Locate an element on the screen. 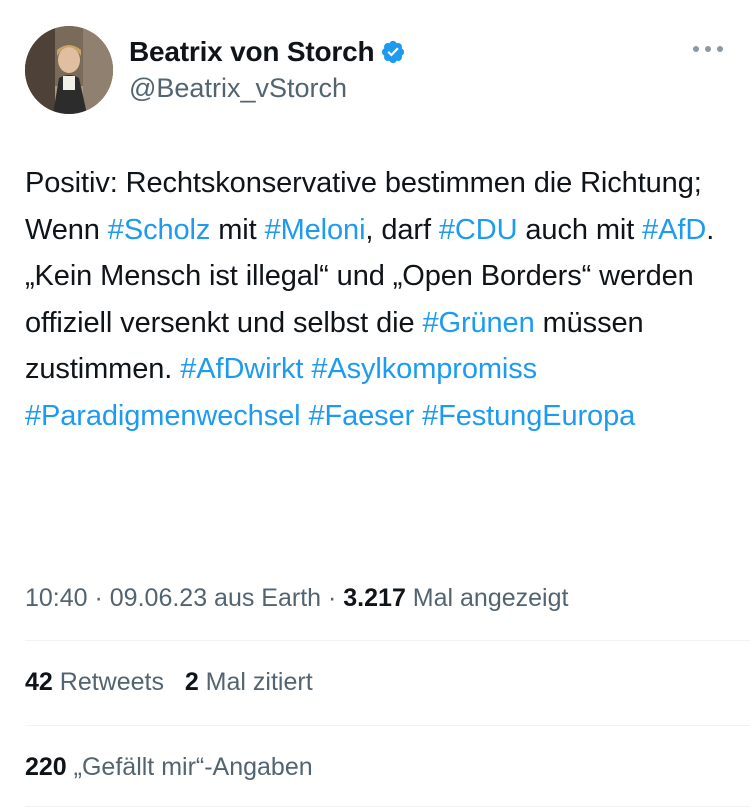 This screenshot has width=750, height=811. hashtag-link: #FestungEuropa is located at coordinates (528, 416).